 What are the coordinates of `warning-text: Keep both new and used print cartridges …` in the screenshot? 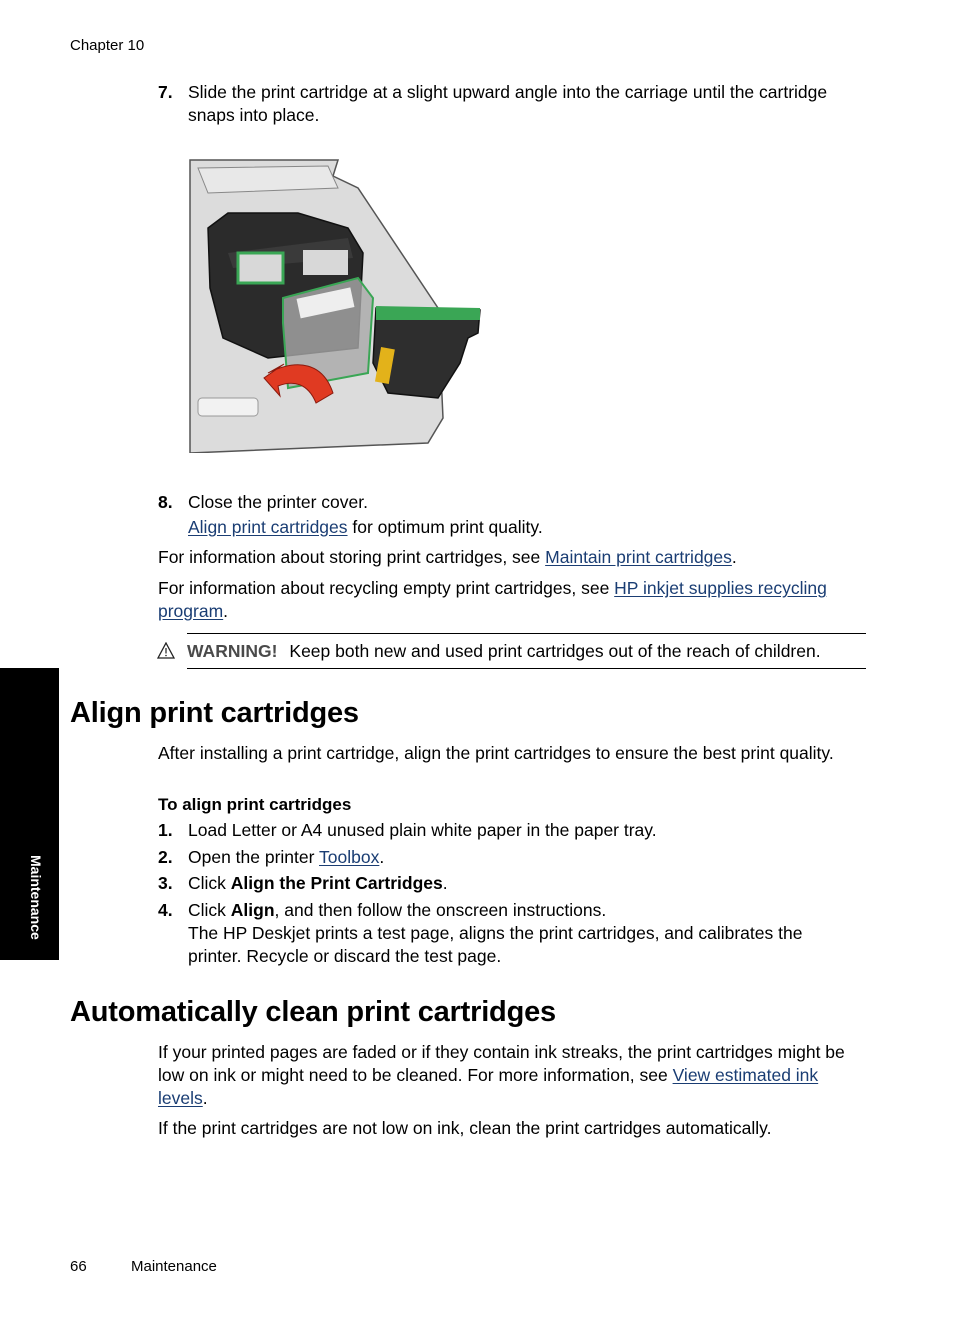 It's located at (555, 651).